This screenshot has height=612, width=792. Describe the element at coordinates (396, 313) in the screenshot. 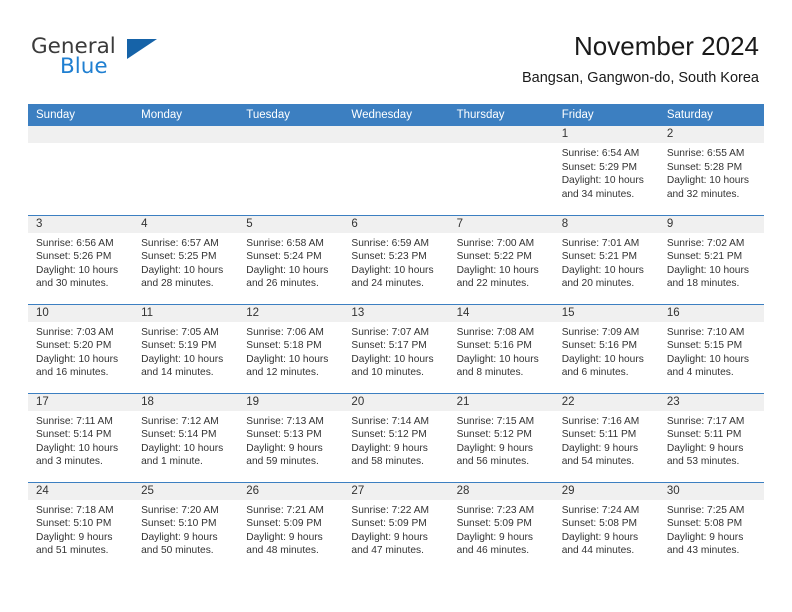

I see `day-number: 13` at that location.